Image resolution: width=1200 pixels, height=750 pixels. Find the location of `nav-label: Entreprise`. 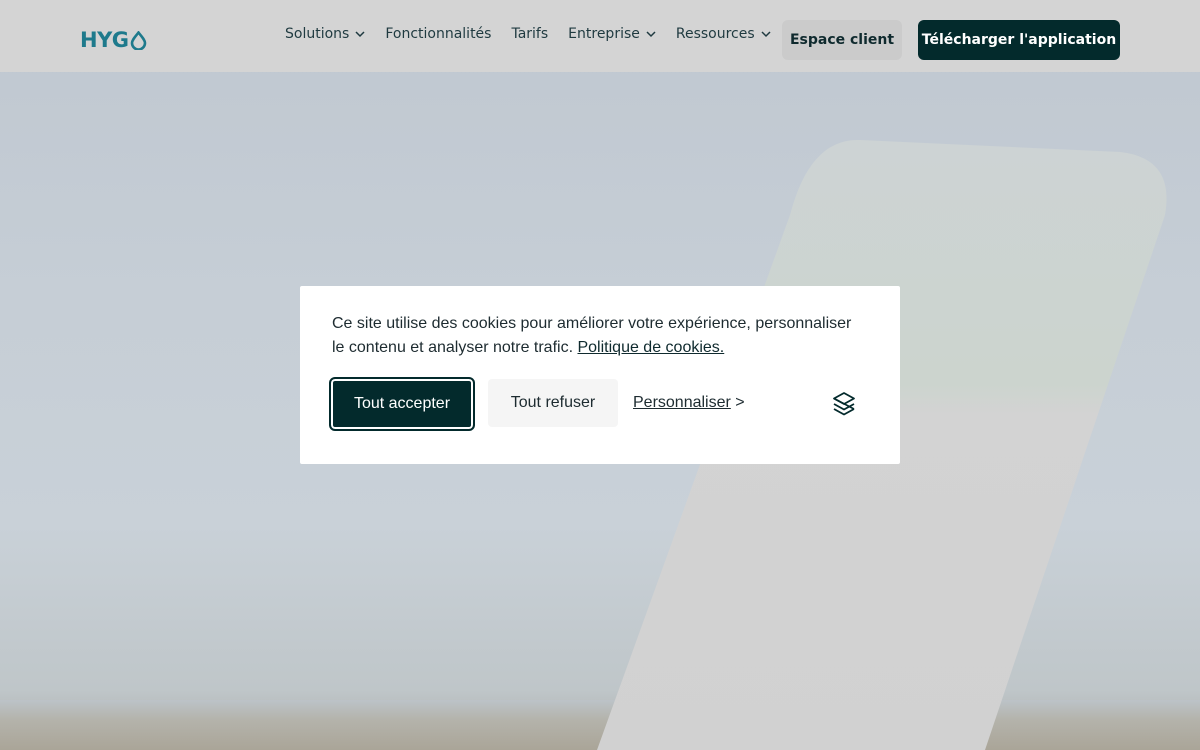

nav-label: Entreprise is located at coordinates (604, 34).